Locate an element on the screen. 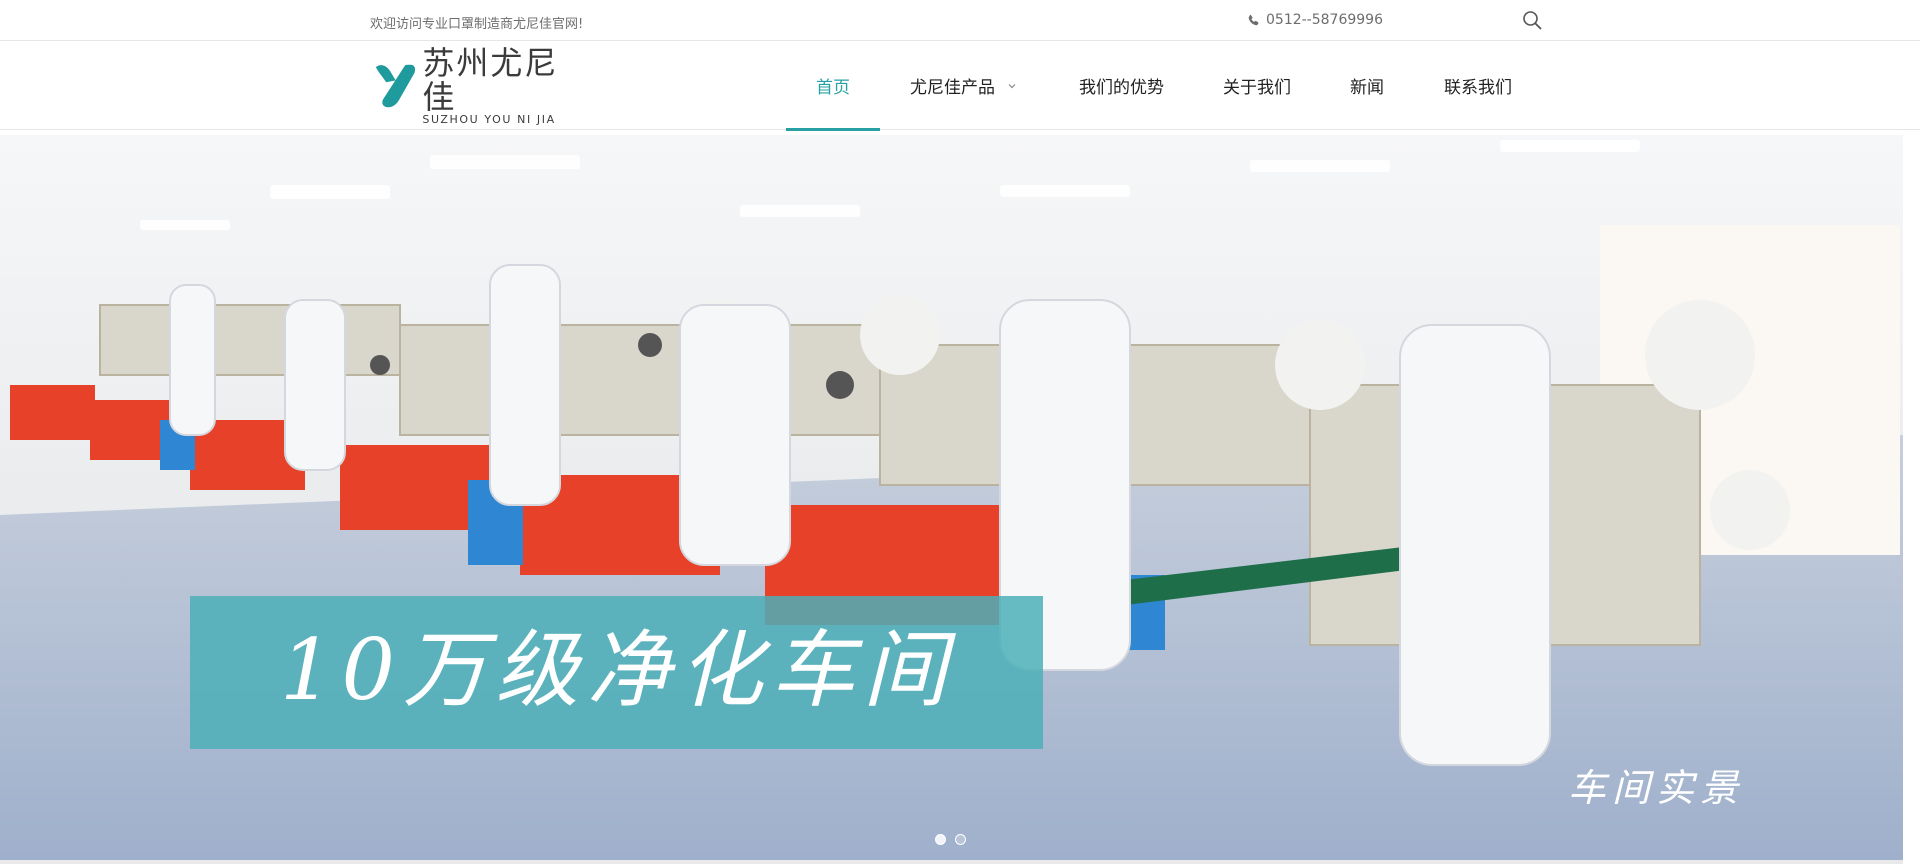 The height and width of the screenshot is (864, 1920). banner-caption: 10万级净化车间 is located at coordinates (617, 670).